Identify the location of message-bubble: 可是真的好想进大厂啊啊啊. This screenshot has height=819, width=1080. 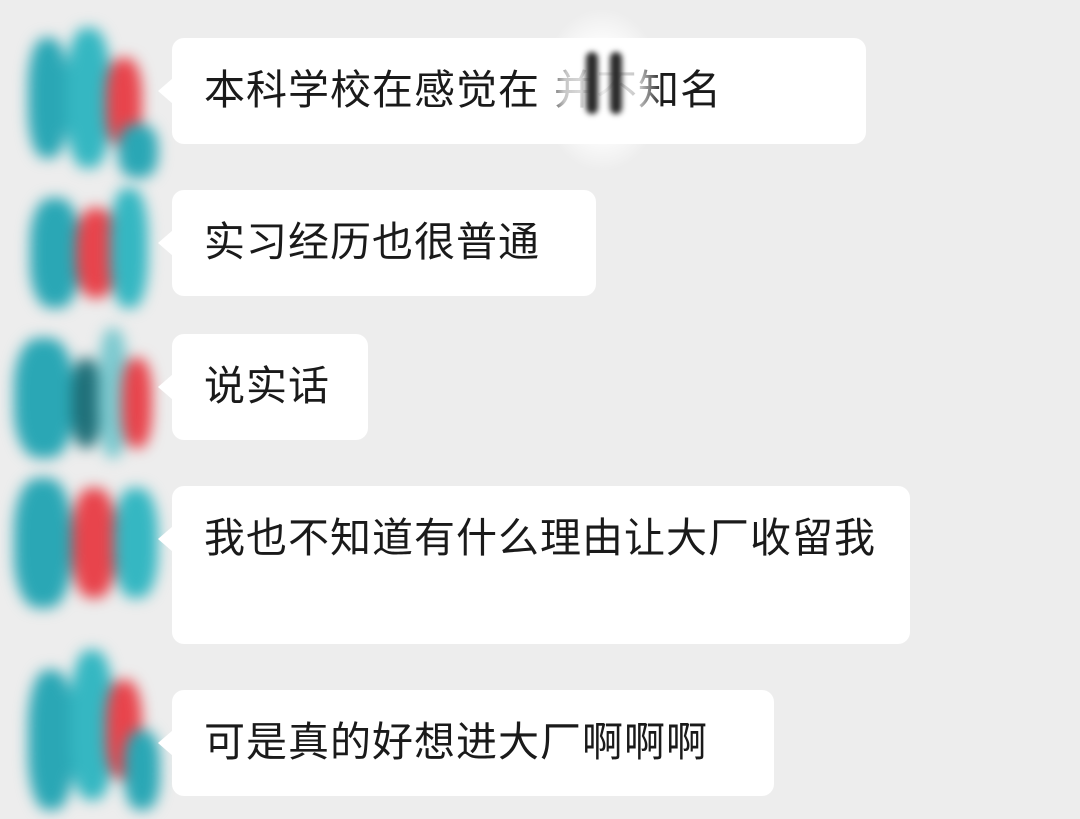
(466, 743).